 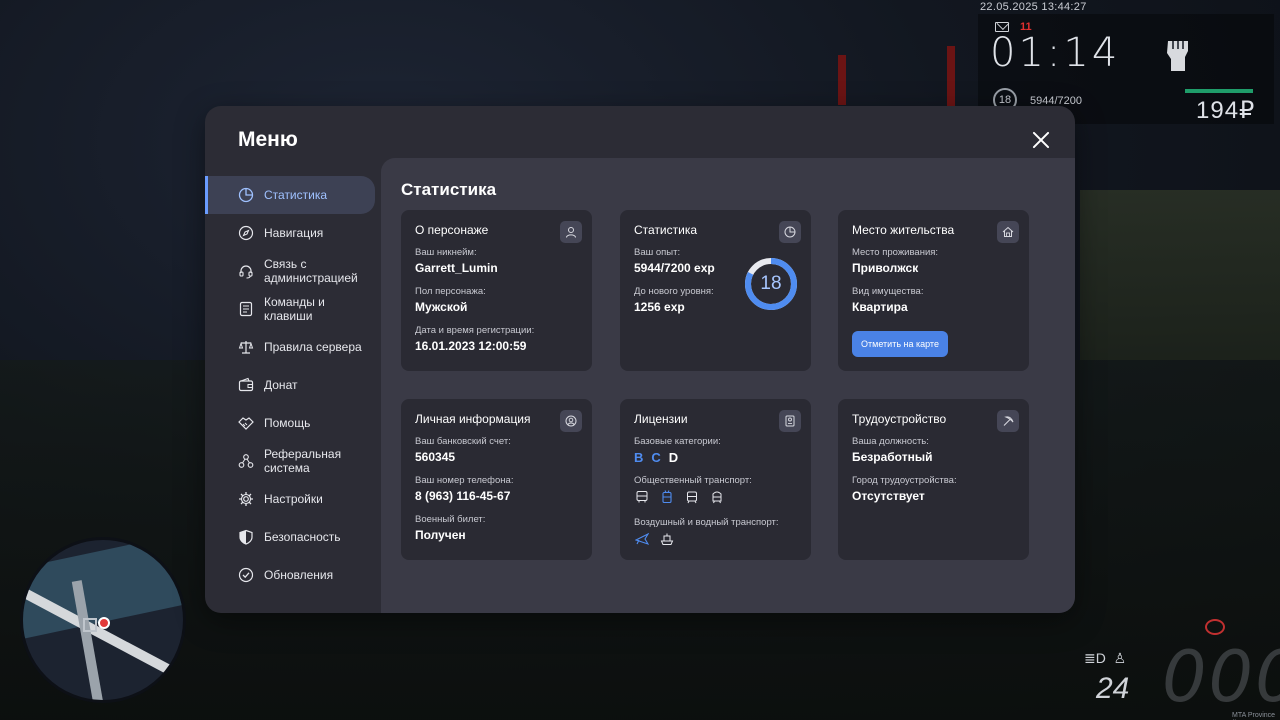 I want to click on gender-value: Мужской, so click(x=441, y=307).